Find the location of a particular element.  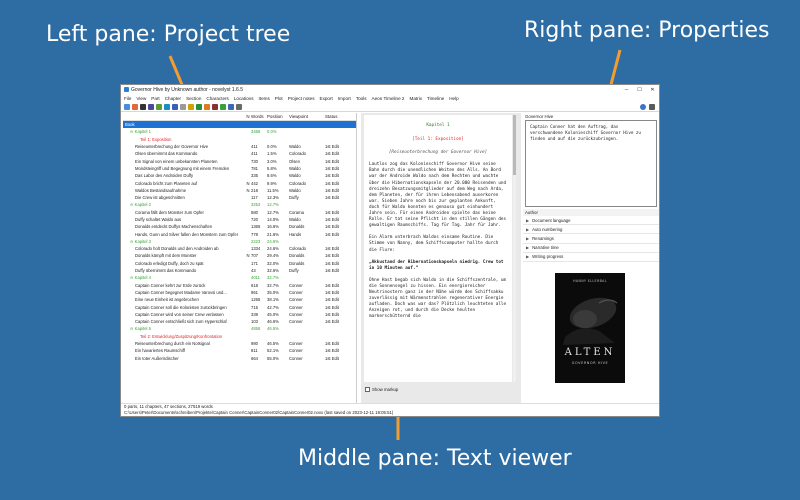

go-to-locations-icon is located at coordinates (143, 106).